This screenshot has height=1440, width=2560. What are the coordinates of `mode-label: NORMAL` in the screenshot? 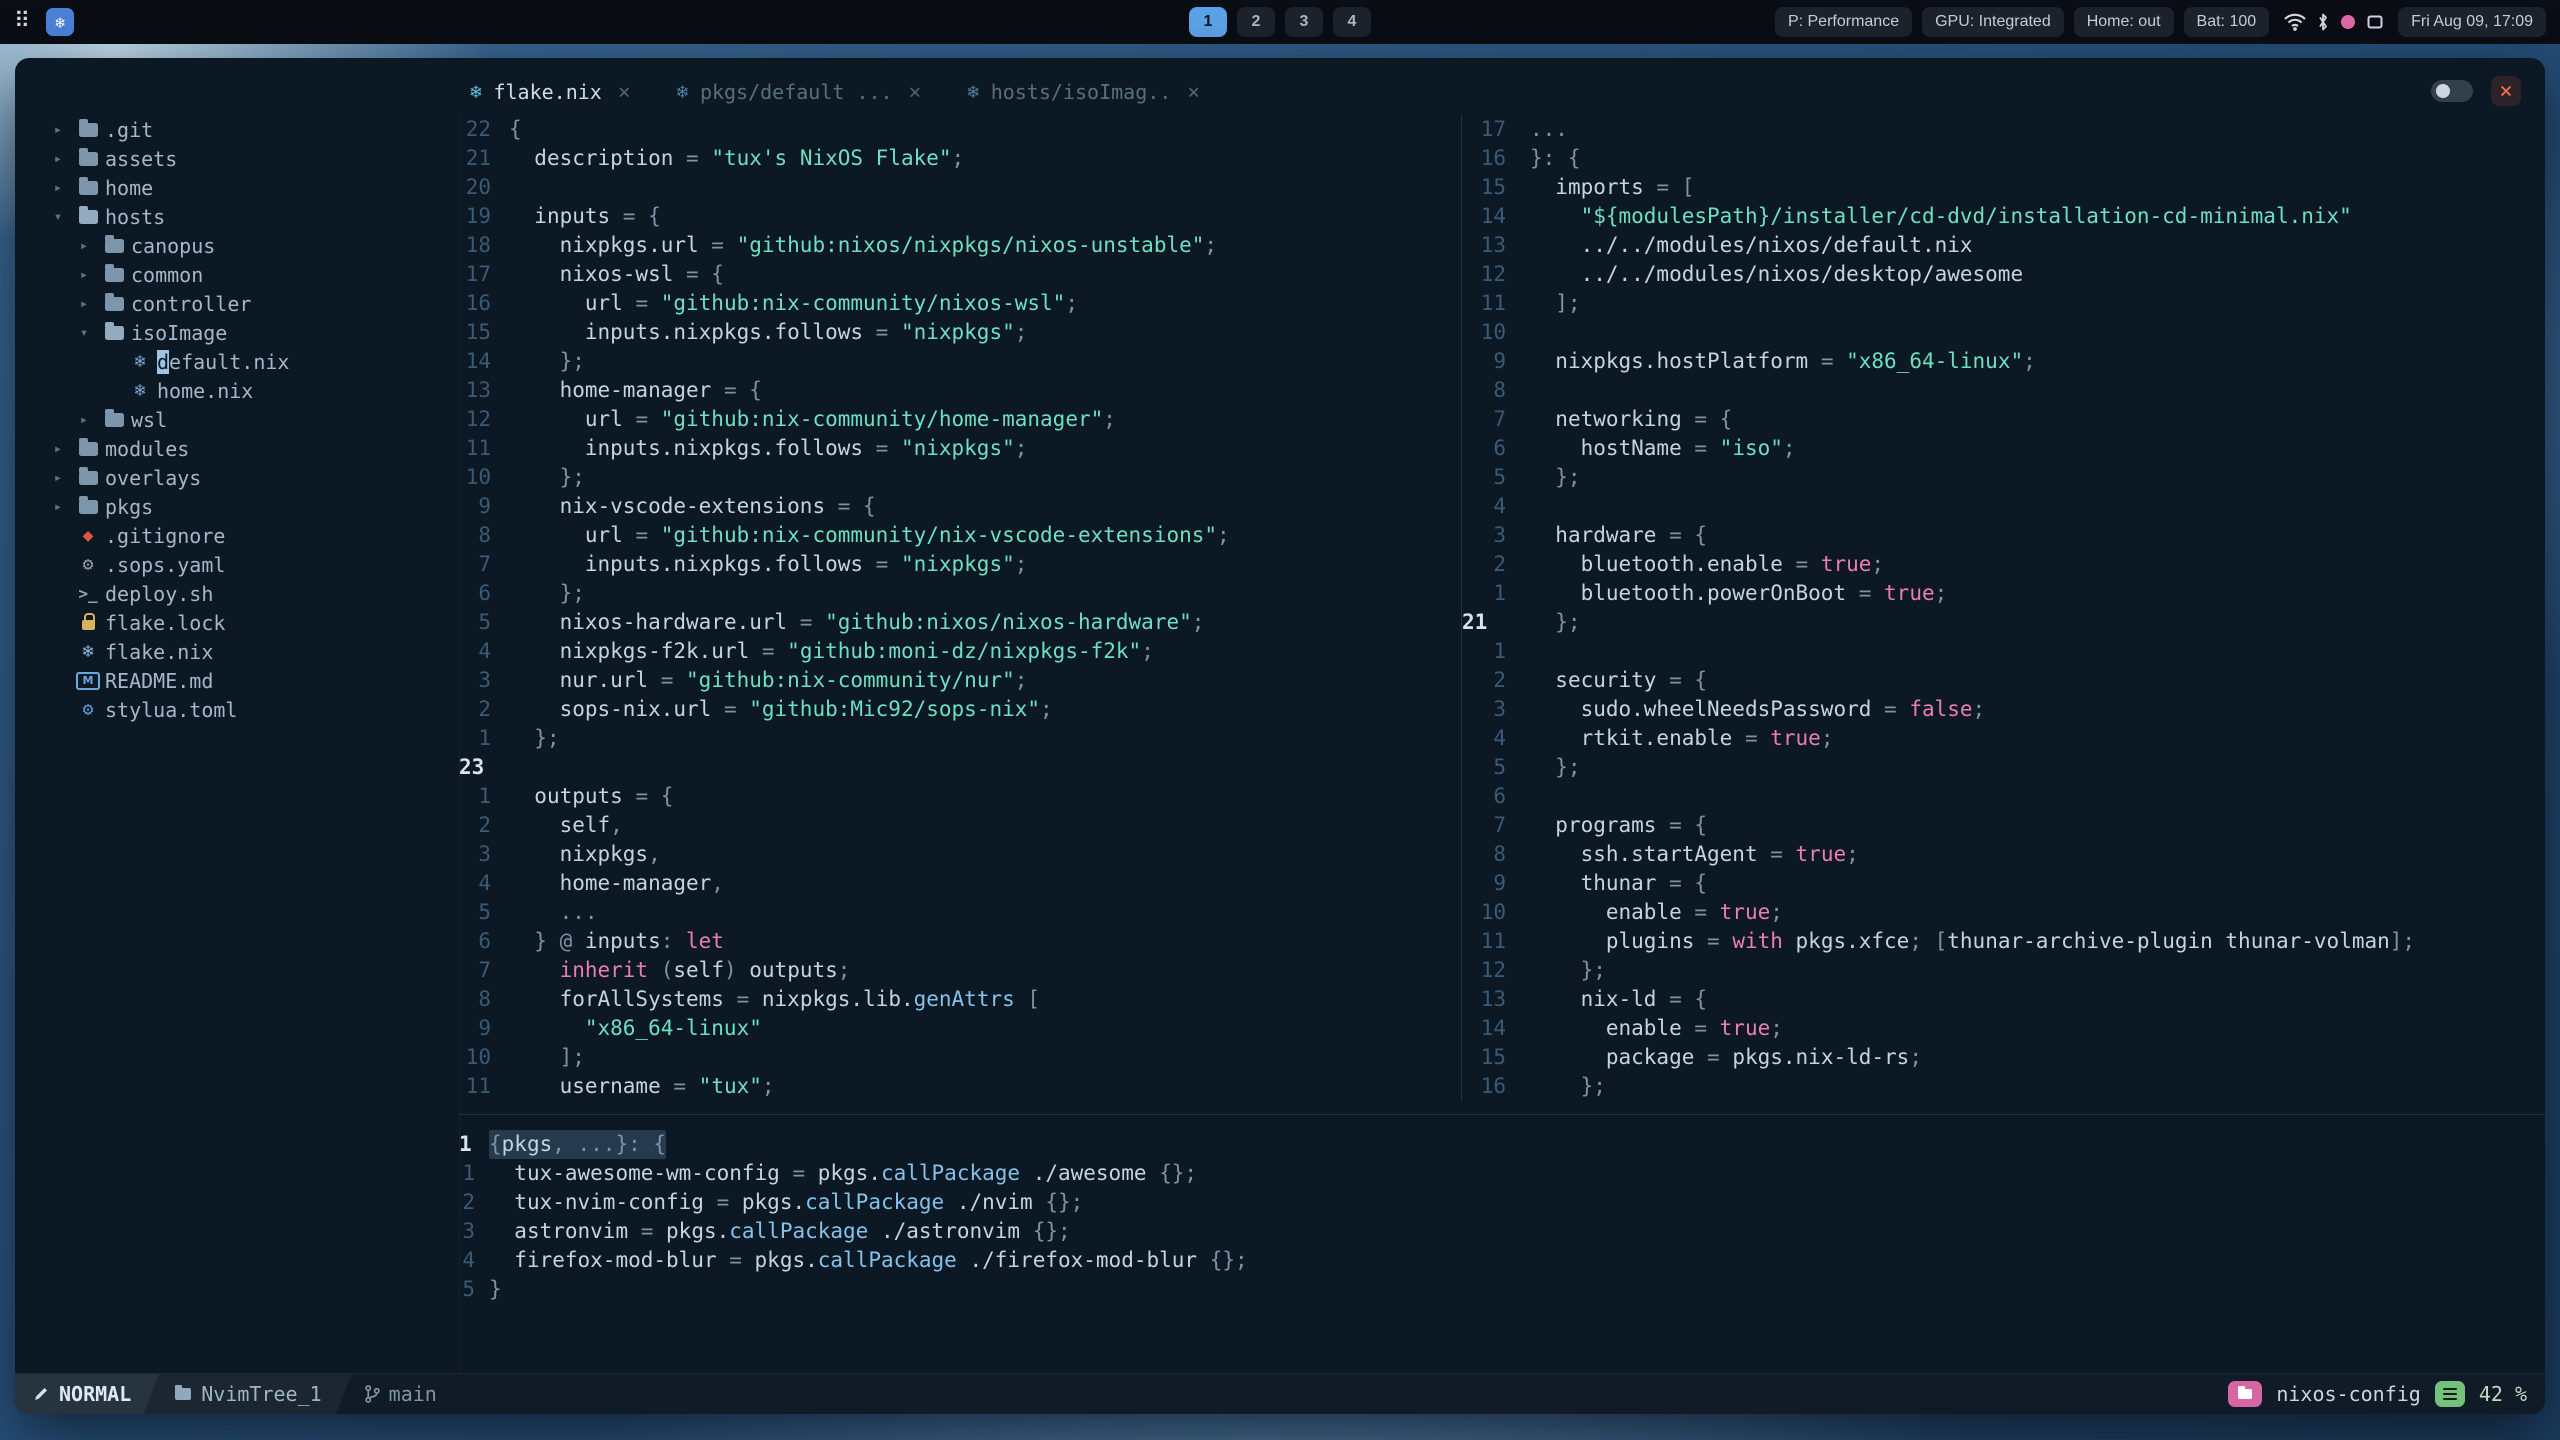 It's located at (95, 1394).